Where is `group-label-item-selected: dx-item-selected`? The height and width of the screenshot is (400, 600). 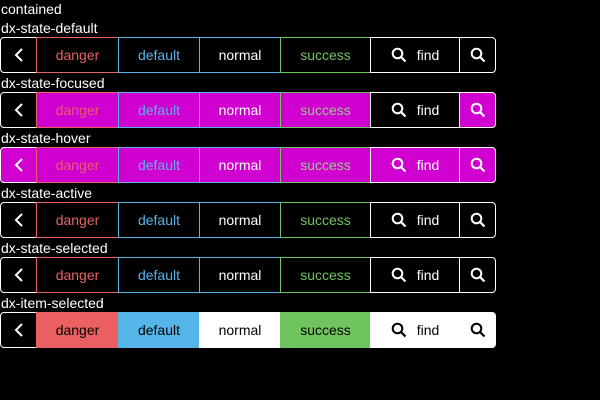
group-label-item-selected: dx-item-selected is located at coordinates (52, 303).